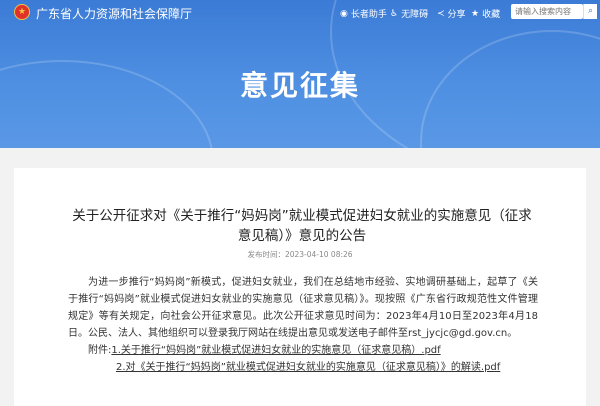 The height and width of the screenshot is (406, 600). I want to click on search-button: ⌕, so click(590, 11).